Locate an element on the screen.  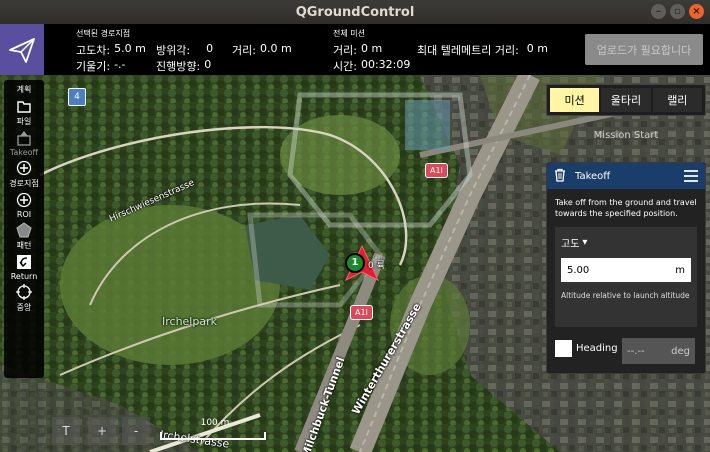
pattern-icon is located at coordinates (24, 230).